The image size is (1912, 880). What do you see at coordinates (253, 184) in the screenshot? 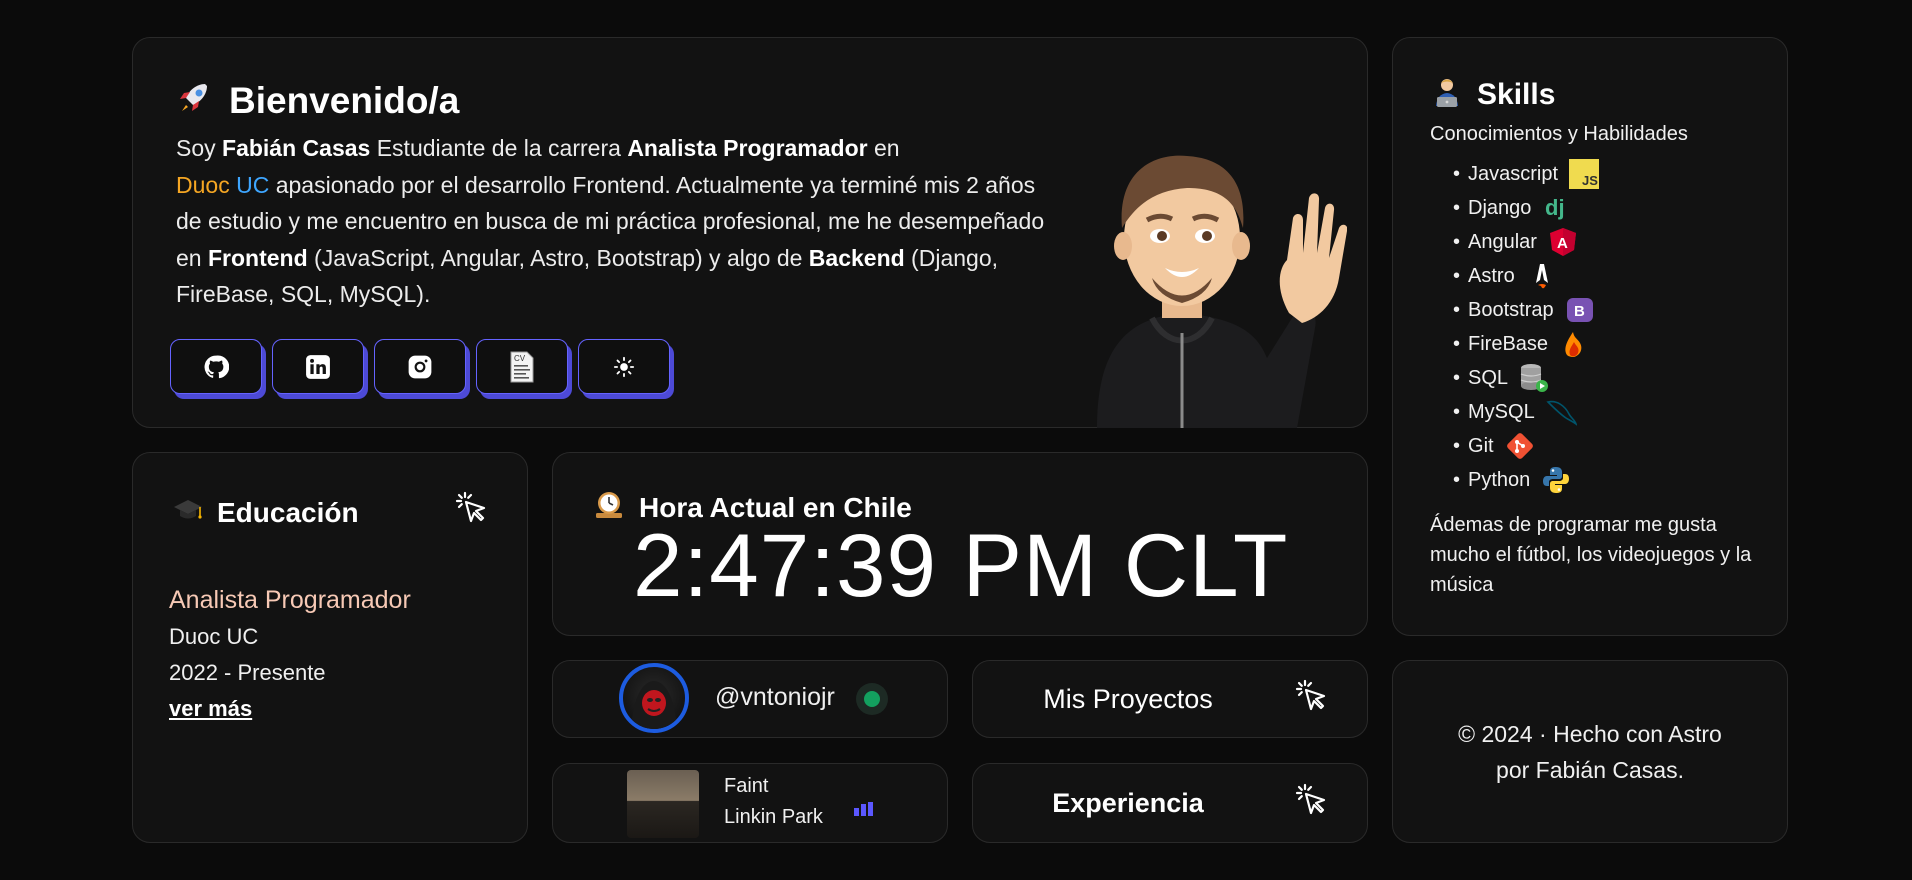
I see `uc-word: UC` at bounding box center [253, 184].